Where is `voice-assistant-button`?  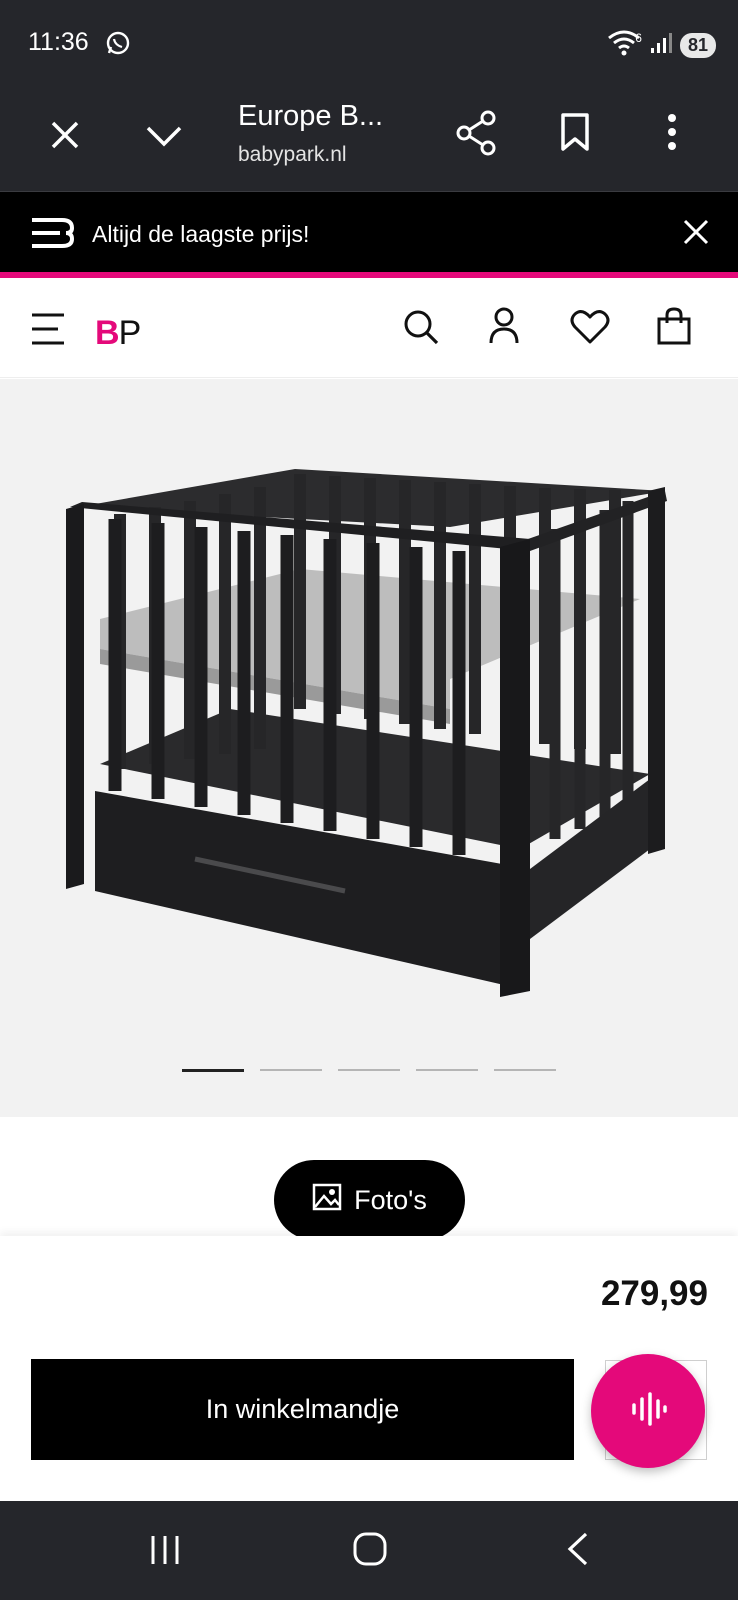
voice-assistant-button is located at coordinates (648, 1411).